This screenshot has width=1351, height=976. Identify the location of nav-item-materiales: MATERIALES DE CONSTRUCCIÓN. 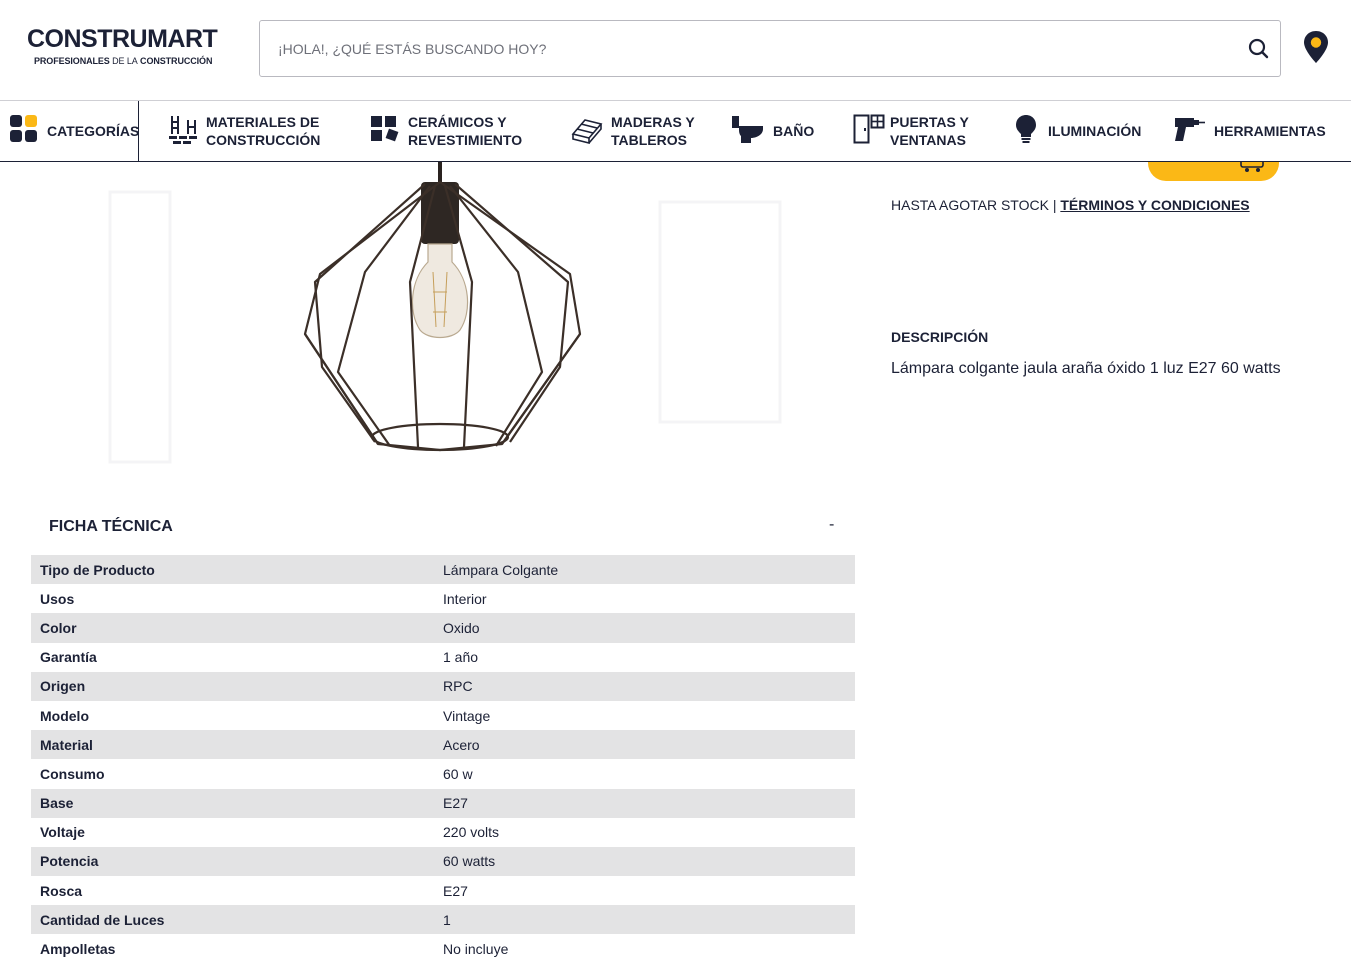
(244, 131).